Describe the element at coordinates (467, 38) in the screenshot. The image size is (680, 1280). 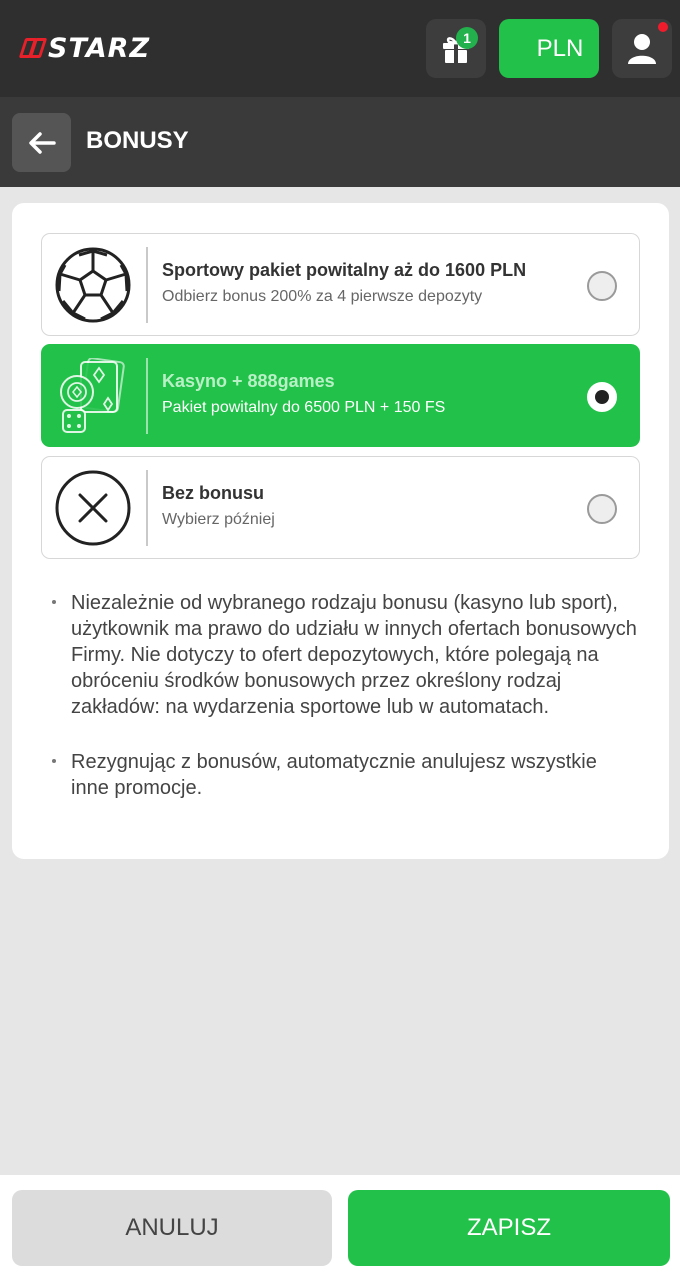
I see `gift-count-badge: 1` at that location.